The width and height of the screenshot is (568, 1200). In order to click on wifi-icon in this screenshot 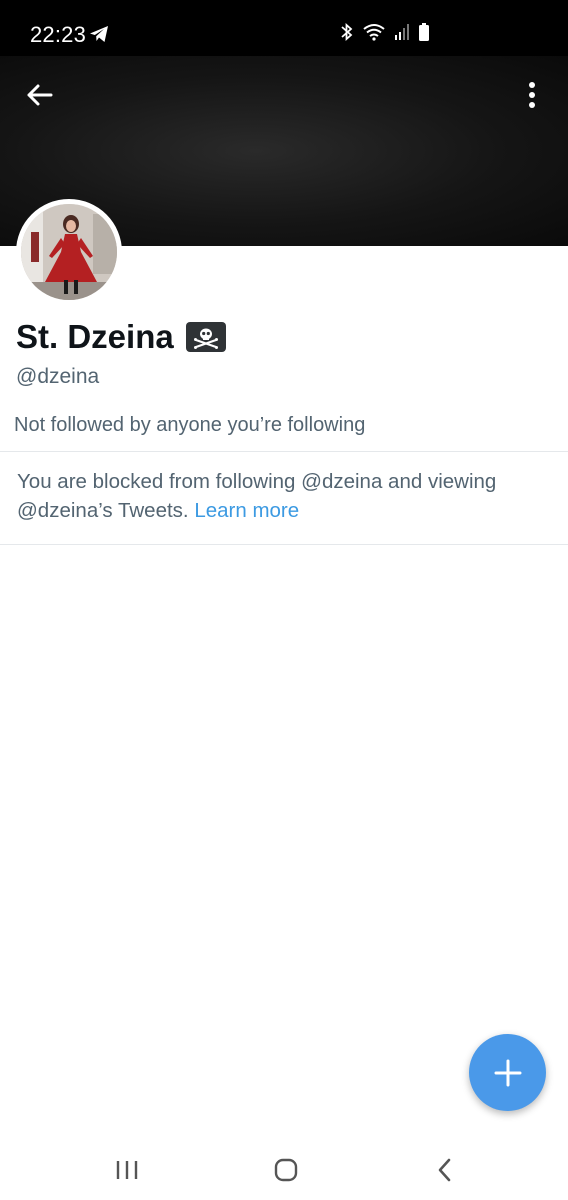, I will do `click(374, 32)`.